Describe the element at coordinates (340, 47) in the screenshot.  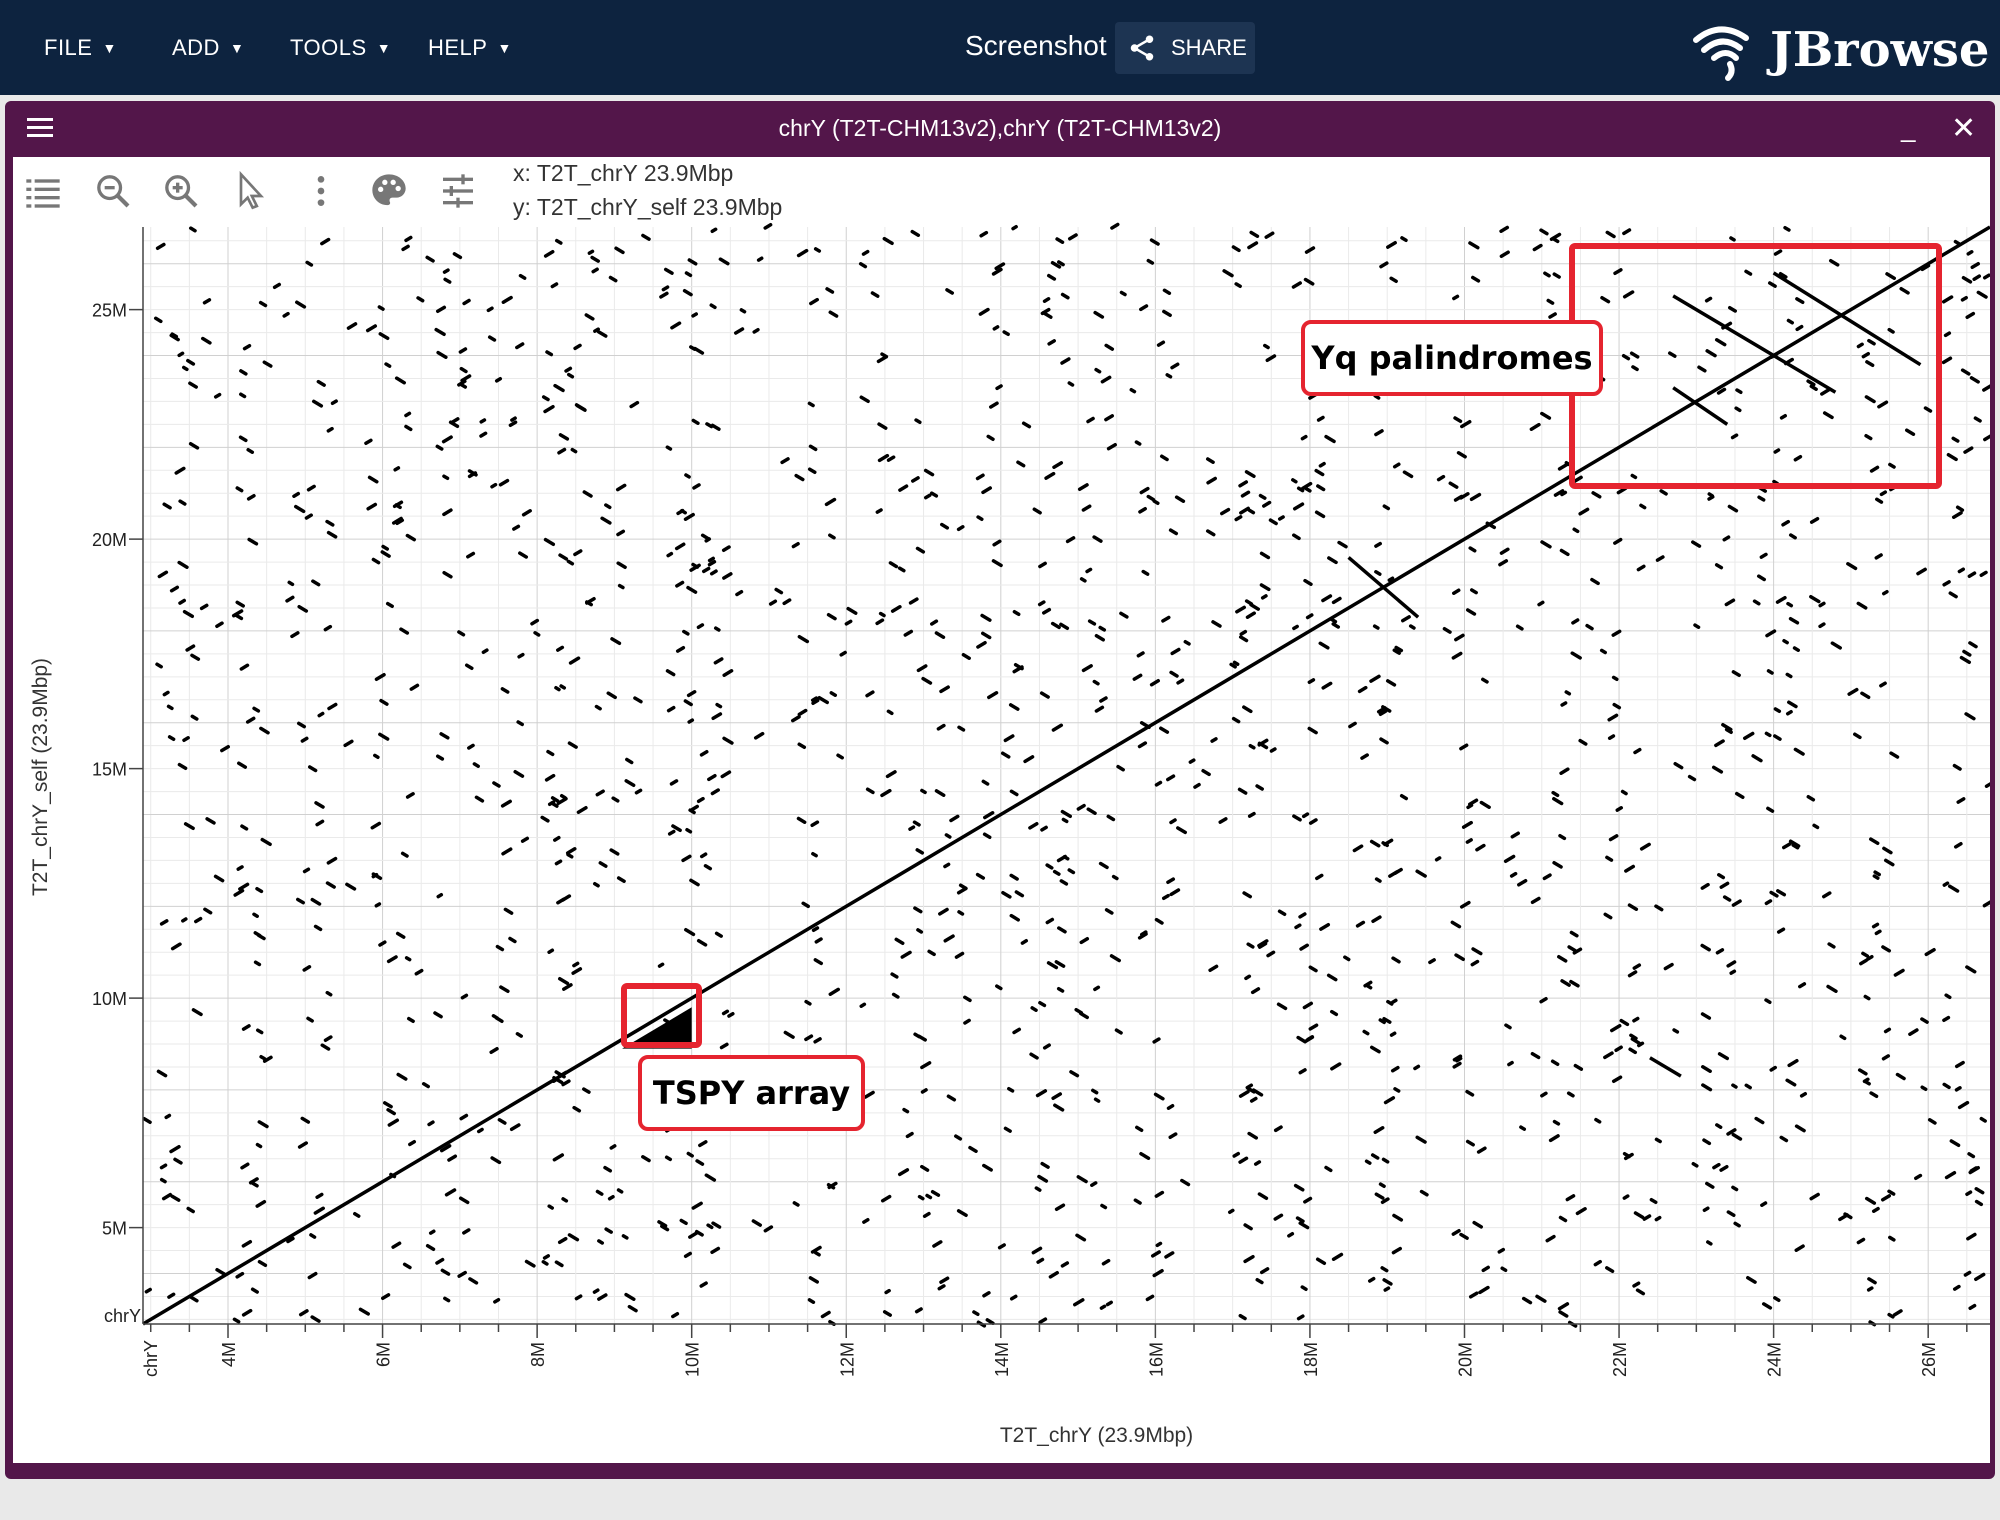
I see `tools-menu: TOOLS ▼` at that location.